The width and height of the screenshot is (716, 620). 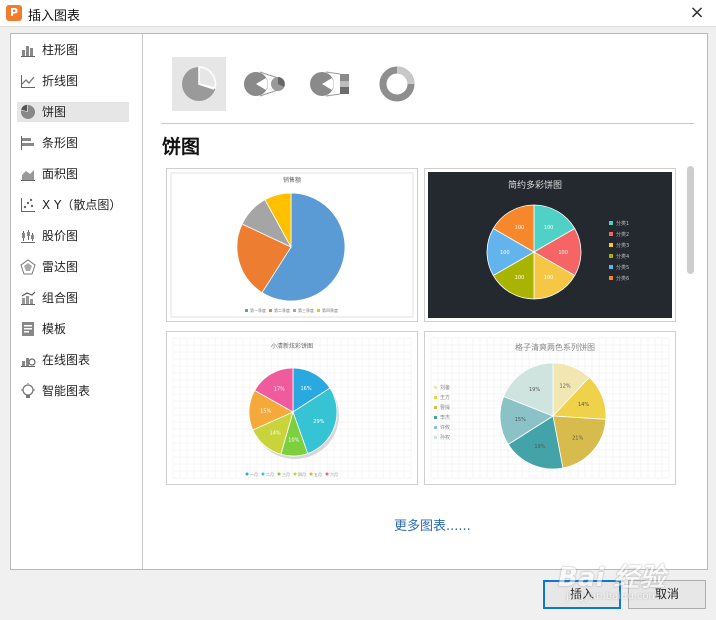 I want to click on sidebar-item-combo: 组合图, so click(x=73, y=298).